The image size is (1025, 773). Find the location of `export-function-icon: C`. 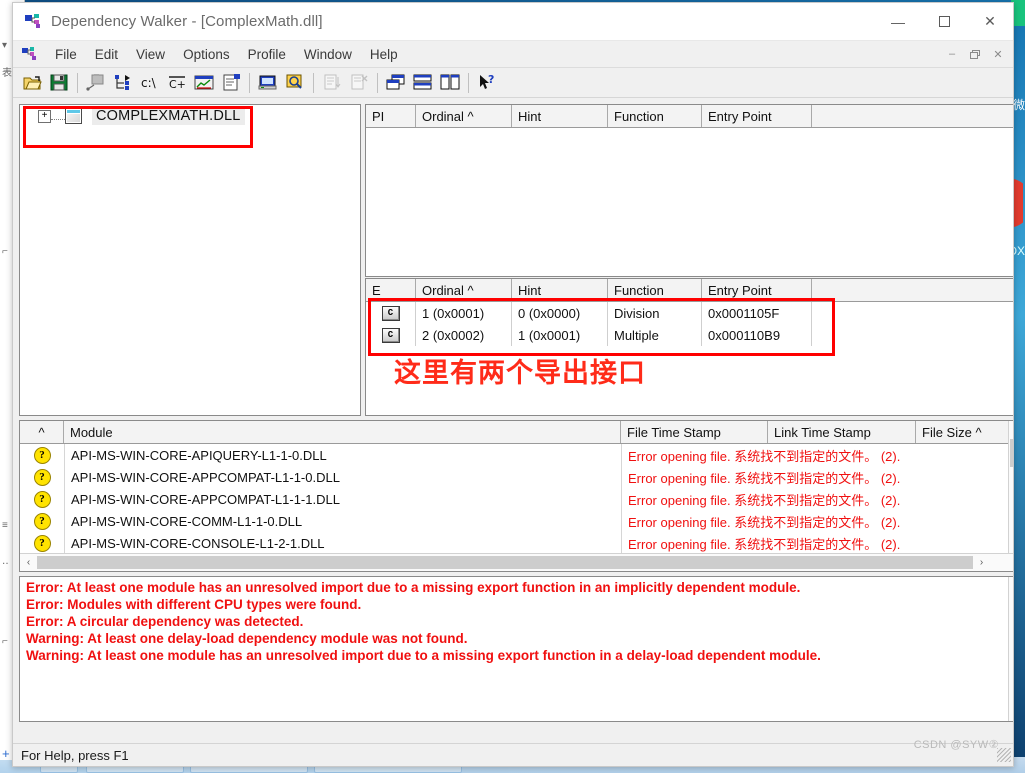

export-function-icon: C is located at coordinates (390, 335).